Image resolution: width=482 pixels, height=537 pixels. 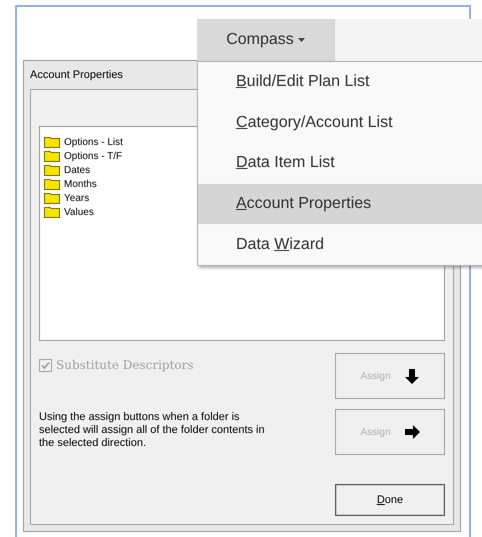 I want to click on down-arrow-icon, so click(x=412, y=376).